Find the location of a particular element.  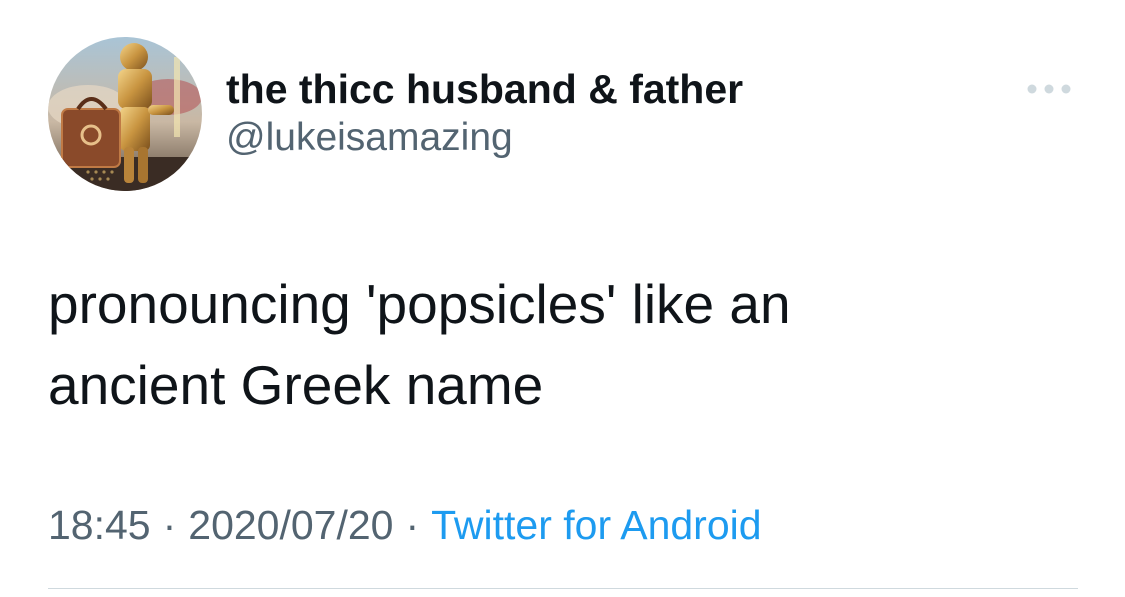

tweet-metadata: 18:45 · 2020/07/20 · Twitter for Android is located at coordinates (405, 525).